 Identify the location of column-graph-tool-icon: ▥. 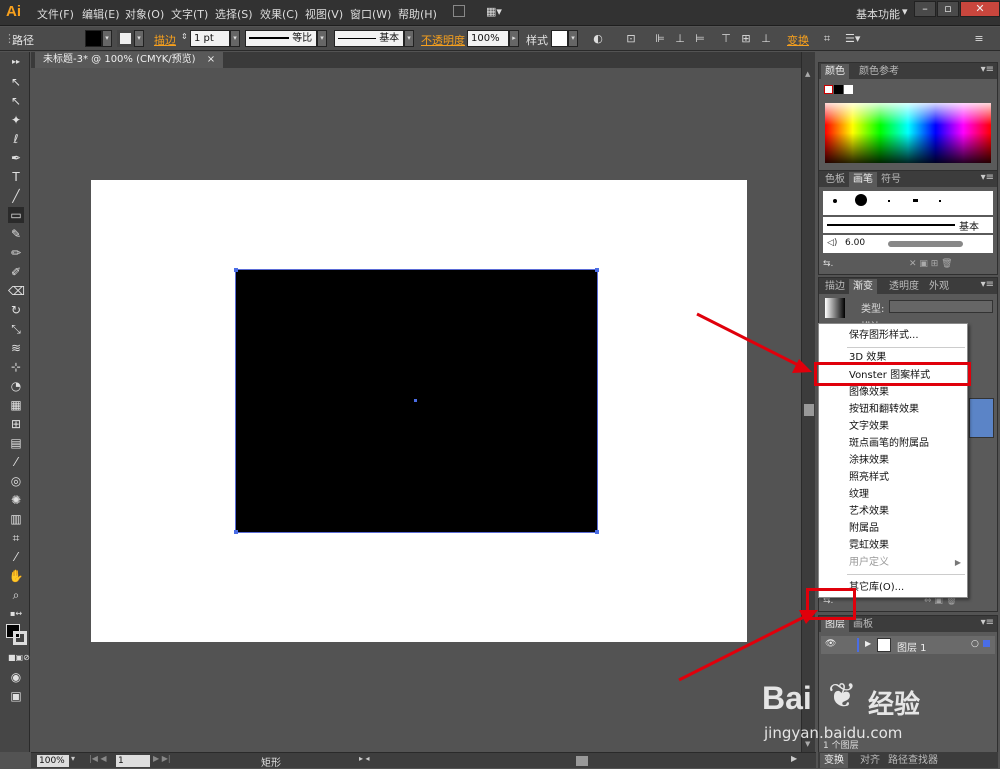
(16, 519).